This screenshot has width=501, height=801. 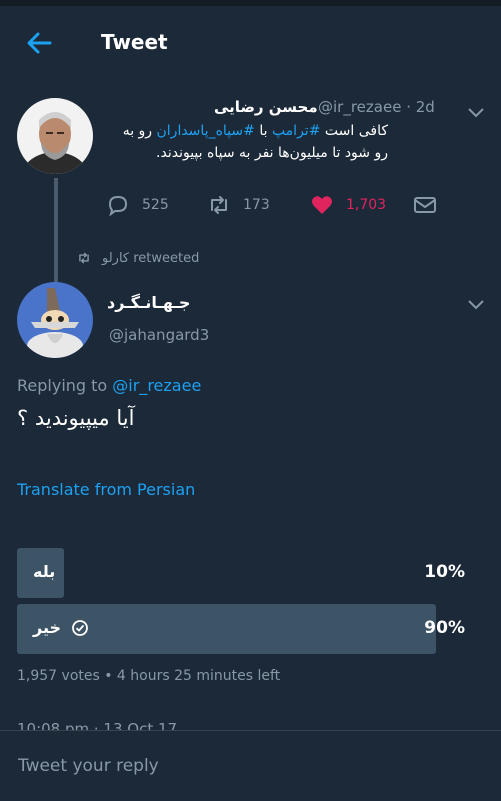 What do you see at coordinates (366, 205) in the screenshot?
I see `like-count: 1,703` at bounding box center [366, 205].